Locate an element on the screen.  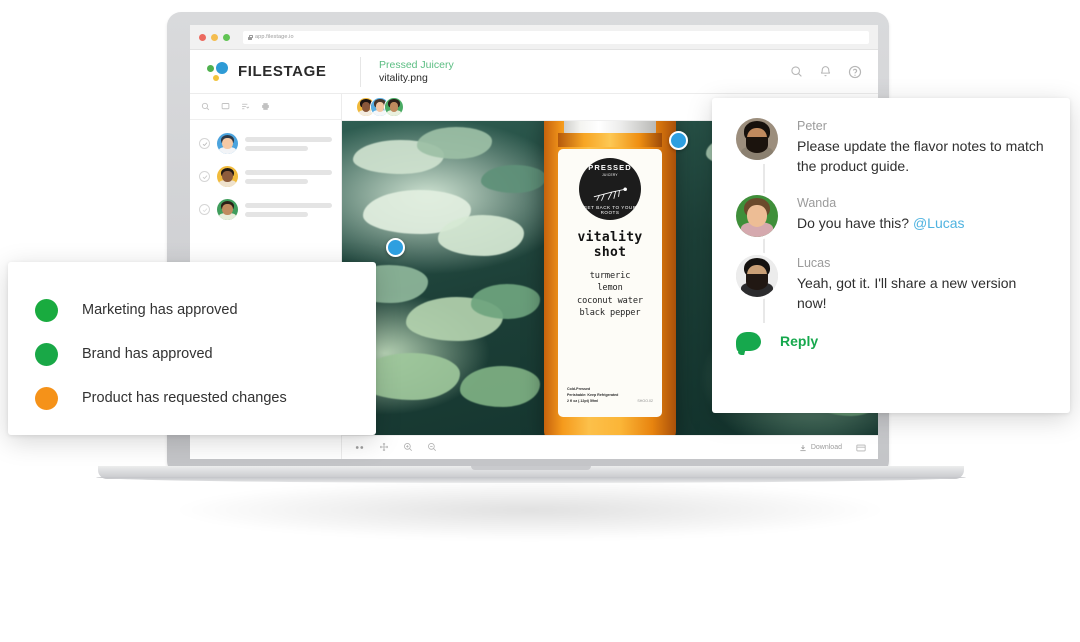
comment-text: Do you have this? @Lucas is located at coordinates (921, 224).